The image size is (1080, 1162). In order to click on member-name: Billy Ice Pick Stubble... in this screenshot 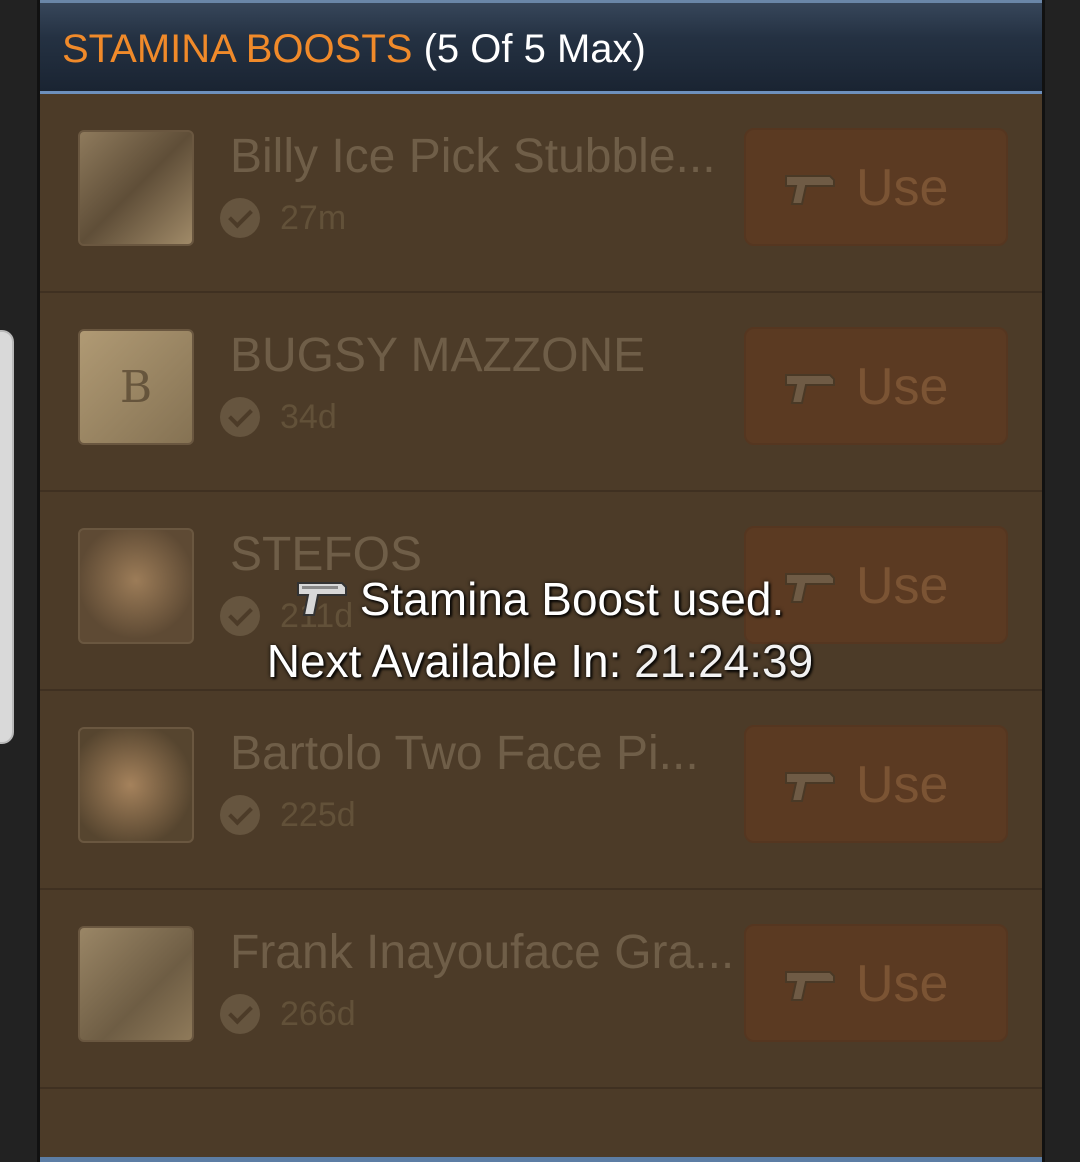, I will do `click(473, 156)`.